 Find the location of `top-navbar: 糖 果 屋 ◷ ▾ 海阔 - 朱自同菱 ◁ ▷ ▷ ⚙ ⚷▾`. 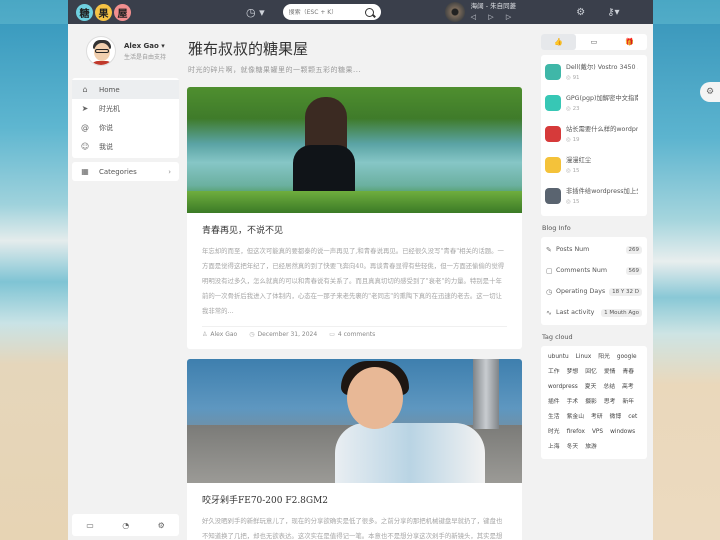

top-navbar: 糖 果 屋 ◷ ▾ 海阔 - 朱自同菱 ◁ ▷ ▷ ⚙ ⚷▾ is located at coordinates (360, 12).